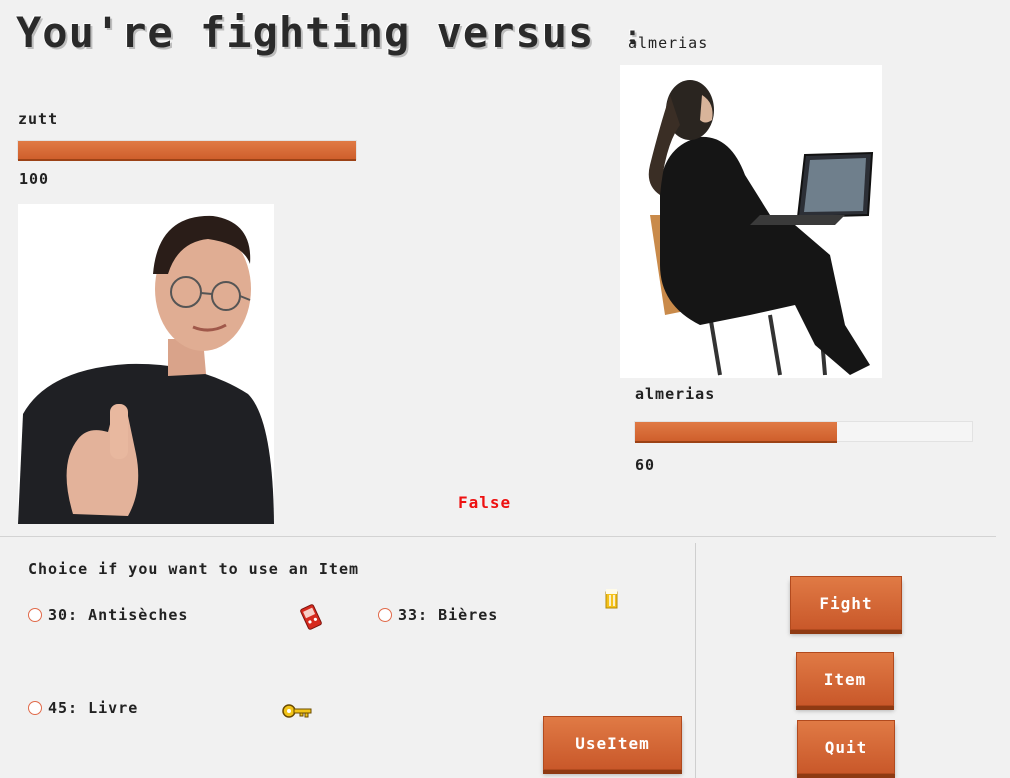  I want to click on opponent-portrait, so click(751, 221).